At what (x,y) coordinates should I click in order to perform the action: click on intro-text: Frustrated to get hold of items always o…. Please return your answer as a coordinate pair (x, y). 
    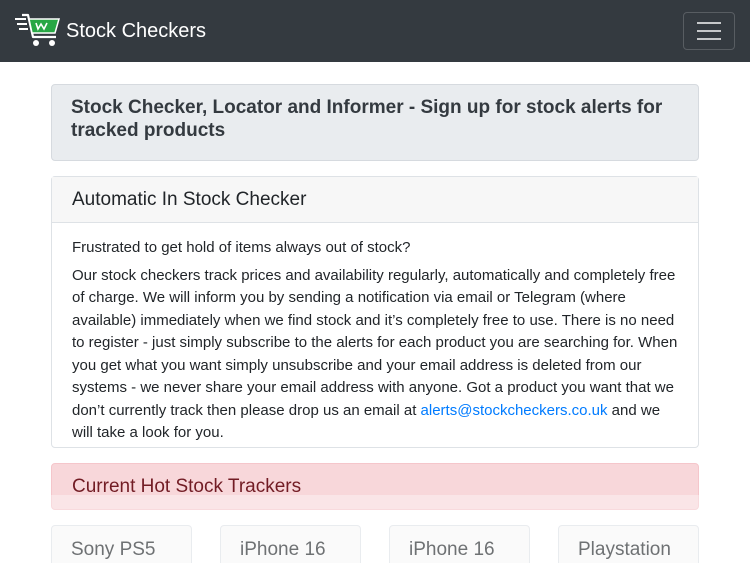
    Looking at the image, I should click on (241, 247).